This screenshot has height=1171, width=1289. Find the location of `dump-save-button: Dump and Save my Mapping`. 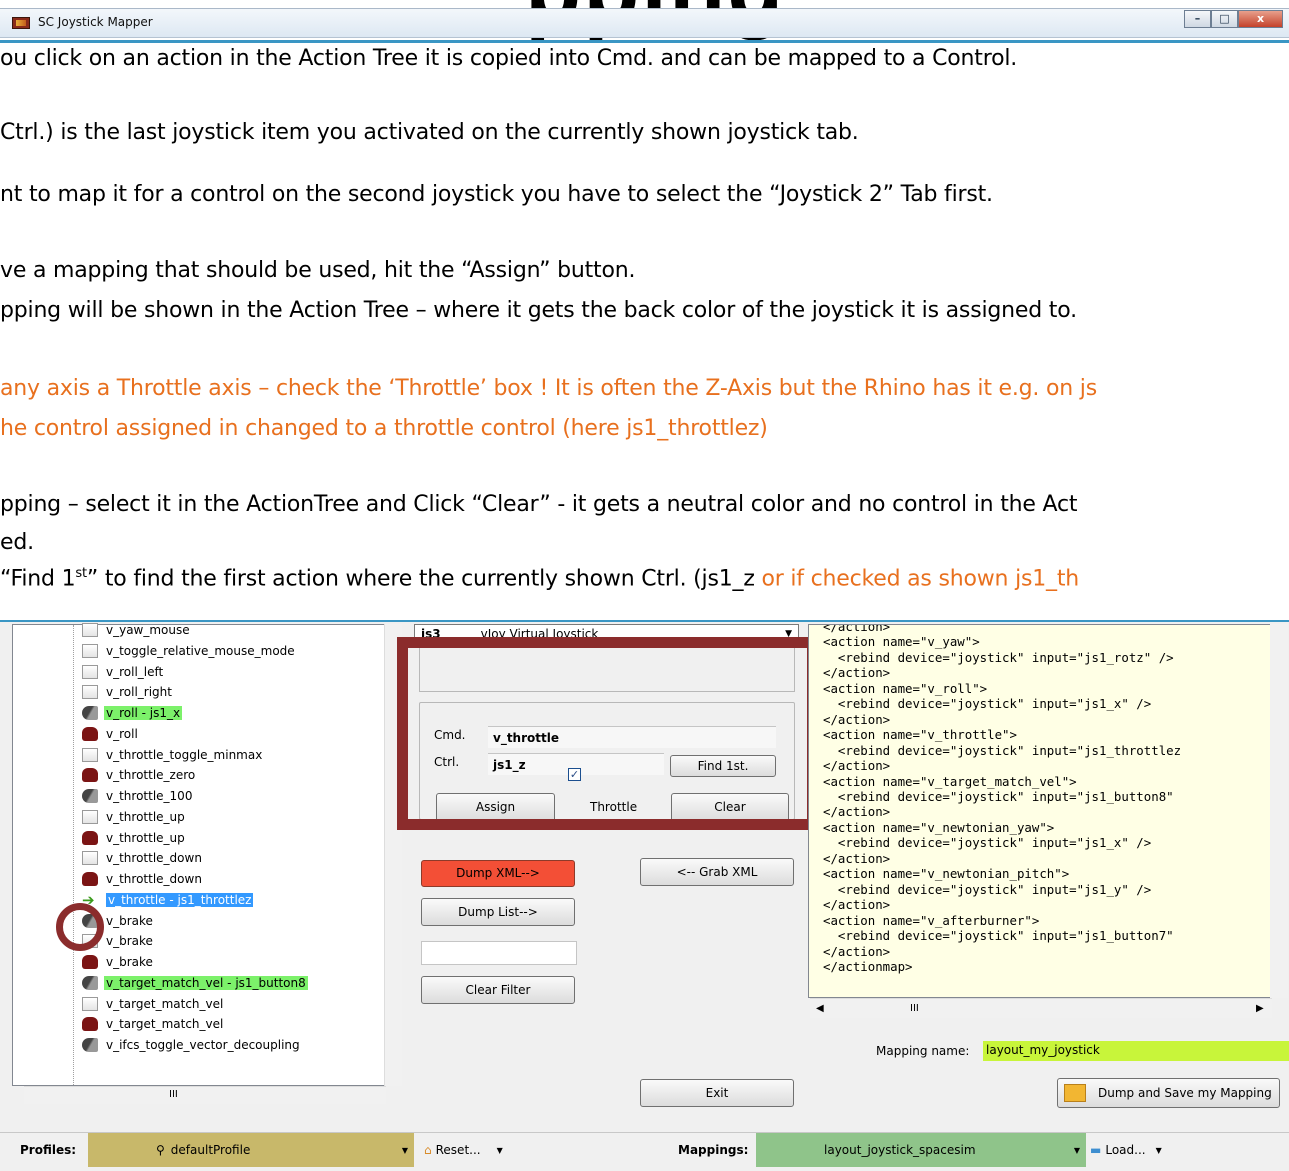

dump-save-button: Dump and Save my Mapping is located at coordinates (1168, 1093).